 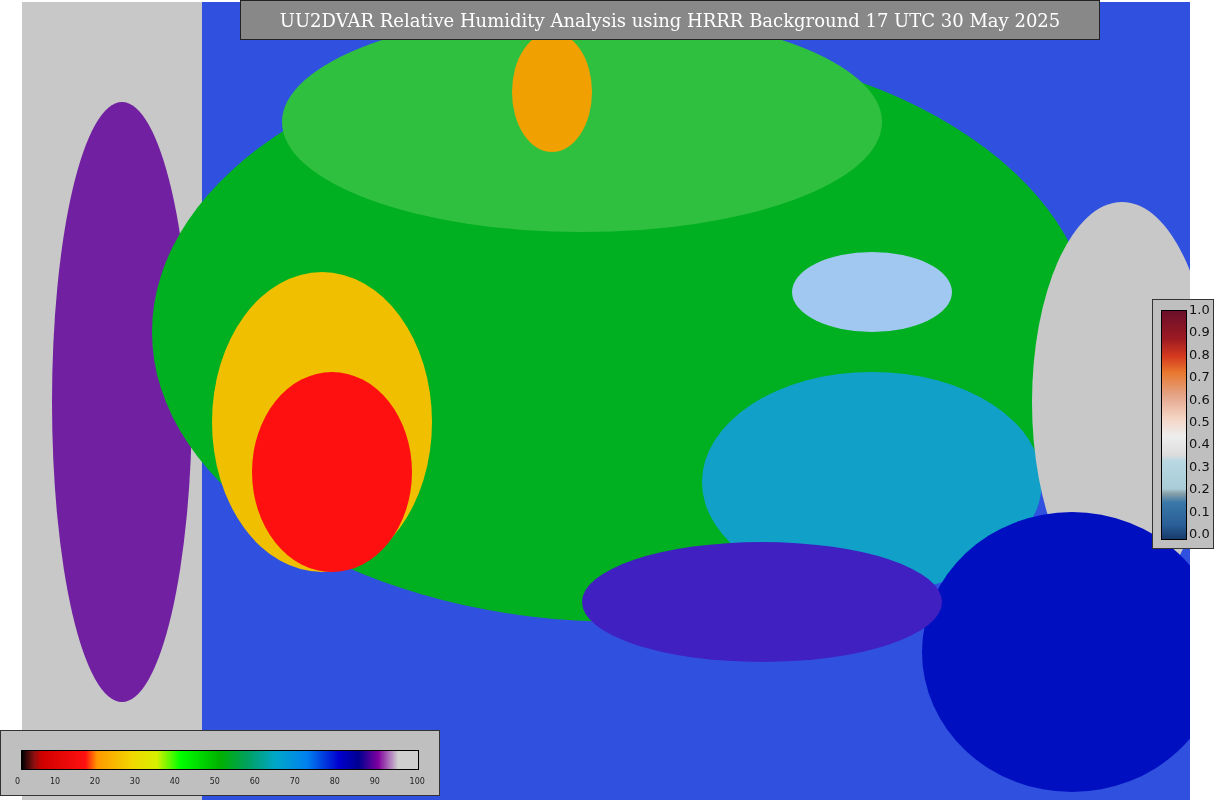 What do you see at coordinates (1199, 533) in the screenshot?
I see `tick-label: 0.0` at bounding box center [1199, 533].